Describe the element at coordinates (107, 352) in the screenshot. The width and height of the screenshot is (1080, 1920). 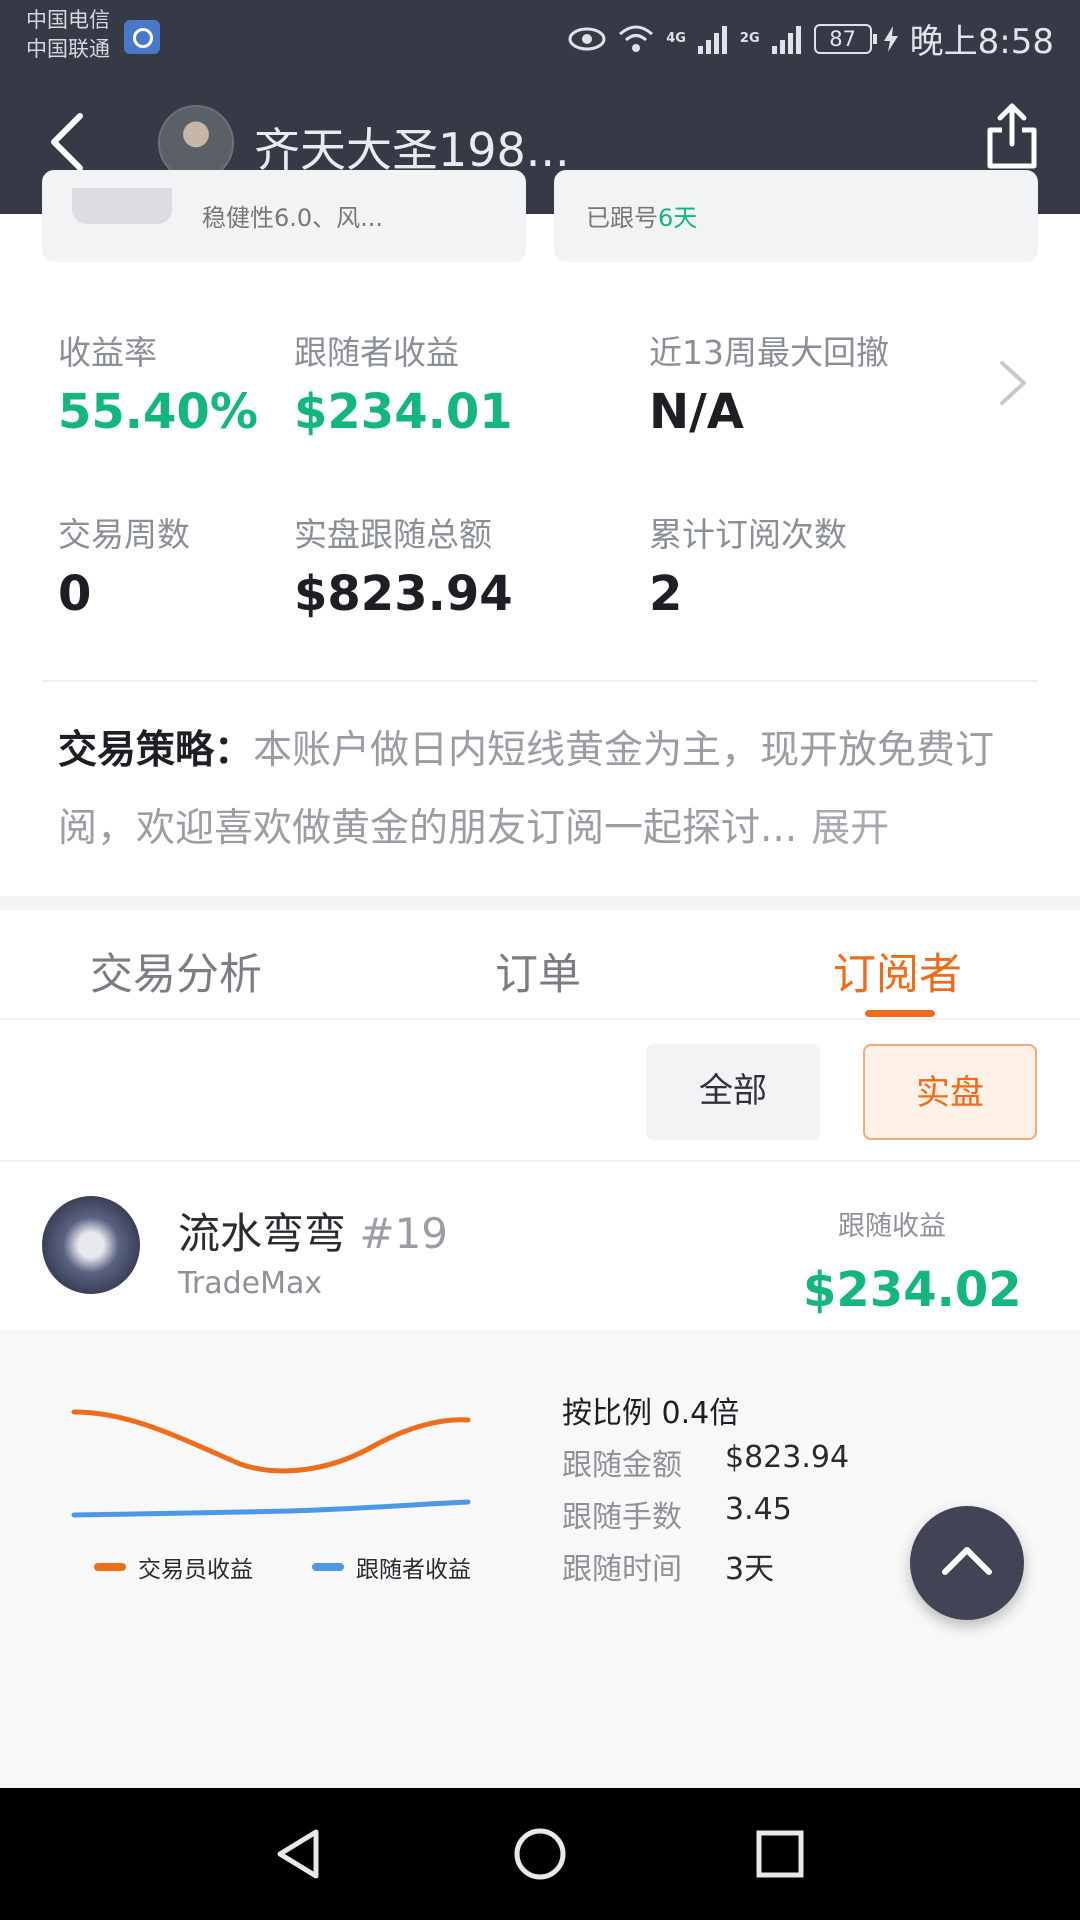
I see `stat-label: 收益率` at that location.